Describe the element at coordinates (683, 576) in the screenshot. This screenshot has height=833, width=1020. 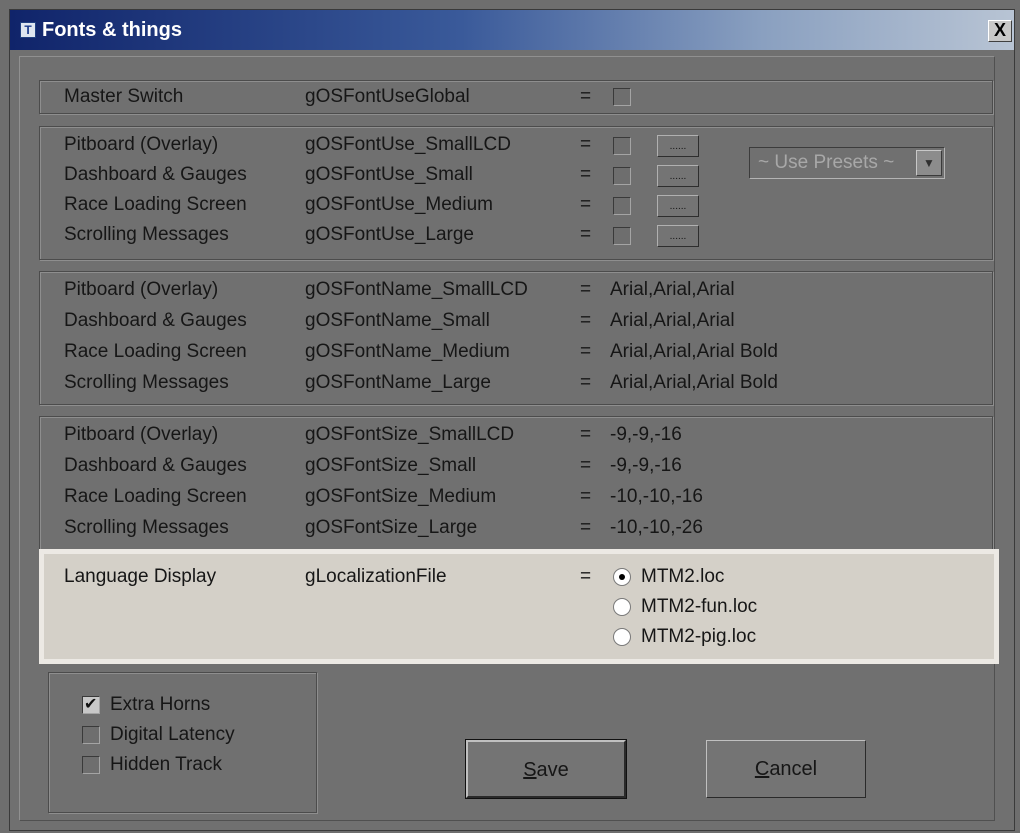
I see `language-option-label: MTM2.loc` at that location.